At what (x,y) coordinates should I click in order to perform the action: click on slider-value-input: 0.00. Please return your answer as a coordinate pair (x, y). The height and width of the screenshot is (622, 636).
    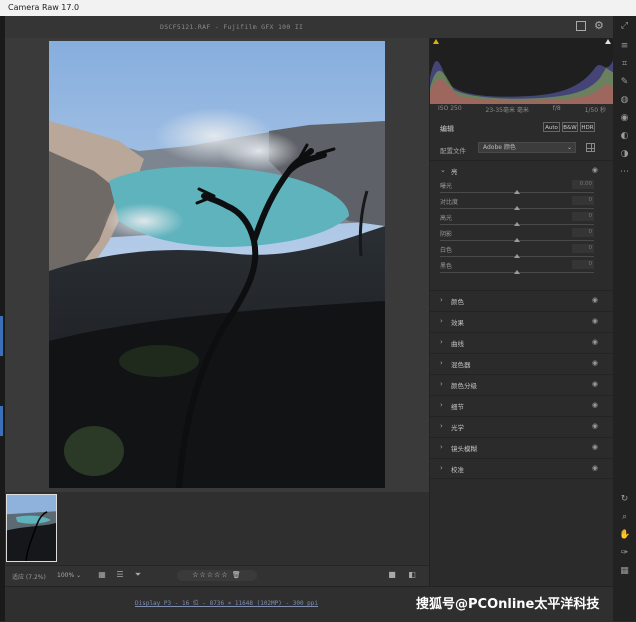
    Looking at the image, I should click on (583, 184).